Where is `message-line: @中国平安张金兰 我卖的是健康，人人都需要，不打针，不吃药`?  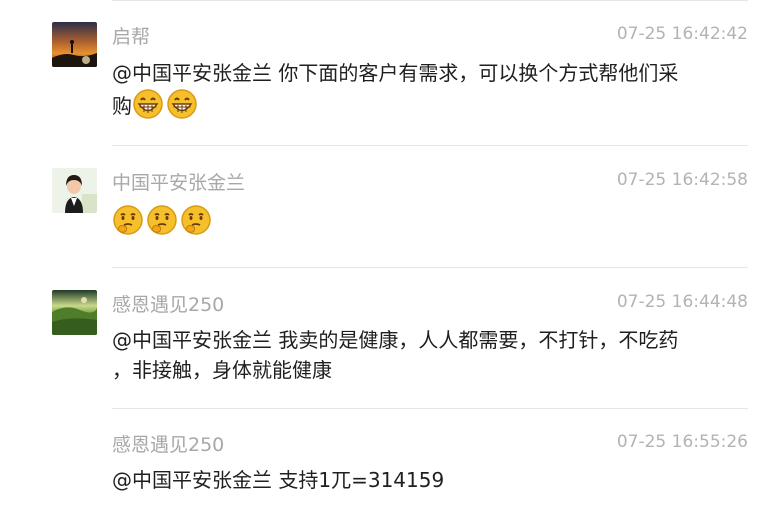 message-line: @中国平安张金兰 我卖的是健康，人人都需要，不打针，不吃药 is located at coordinates (395, 340).